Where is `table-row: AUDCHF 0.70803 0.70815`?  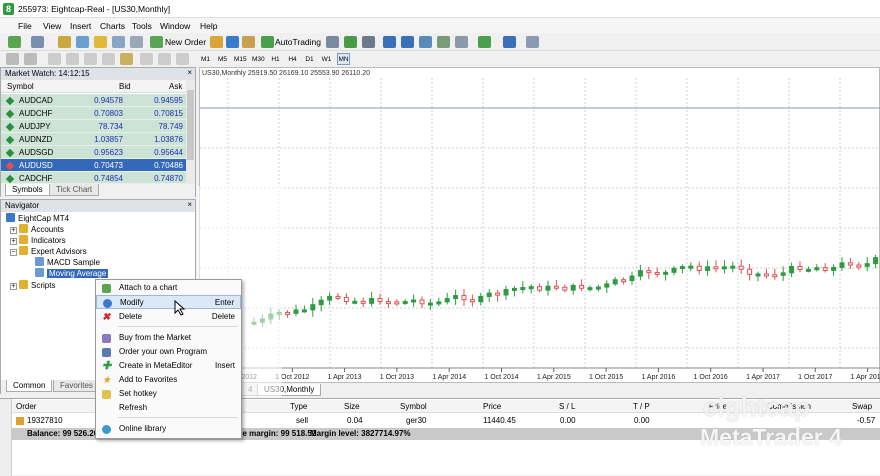
table-row: AUDCHF 0.70803 0.70815 is located at coordinates (94, 113).